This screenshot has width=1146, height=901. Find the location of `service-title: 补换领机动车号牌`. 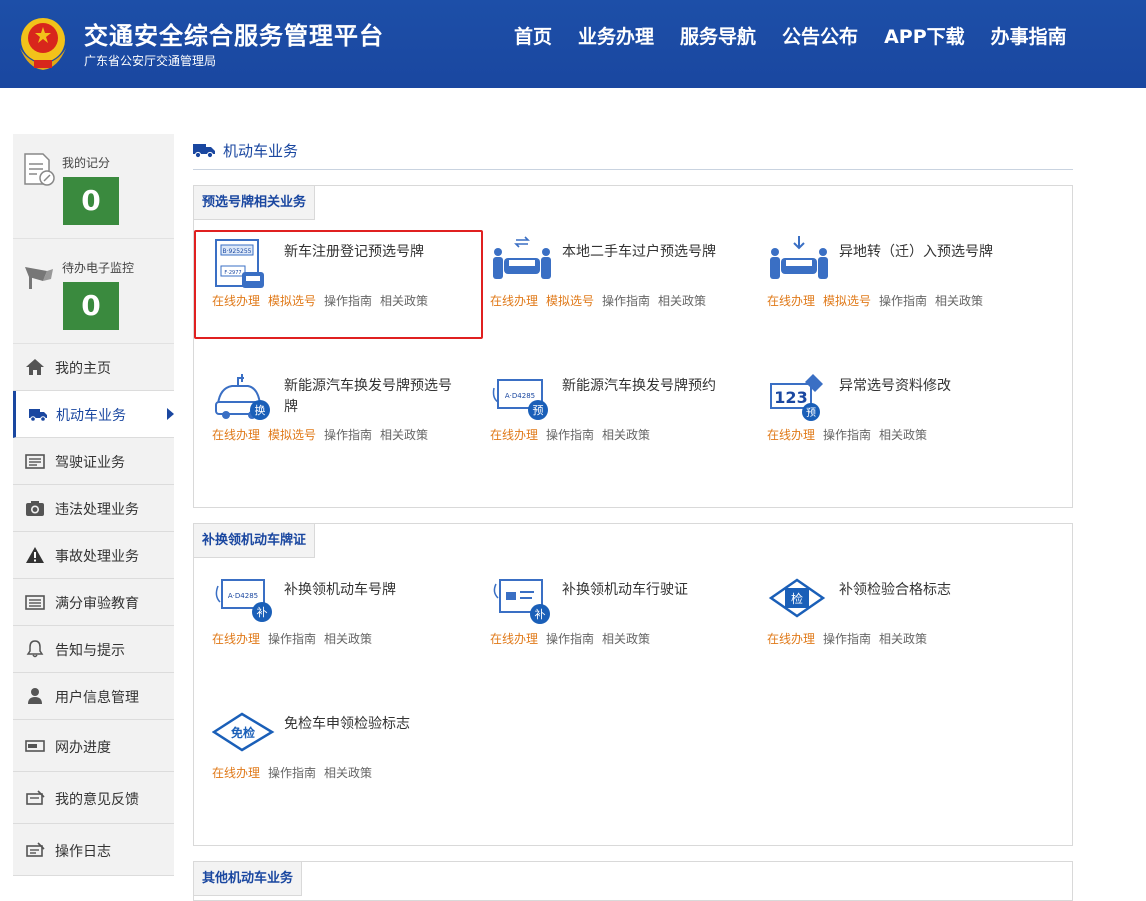

service-title: 补换领机动车号牌 is located at coordinates (369, 590).